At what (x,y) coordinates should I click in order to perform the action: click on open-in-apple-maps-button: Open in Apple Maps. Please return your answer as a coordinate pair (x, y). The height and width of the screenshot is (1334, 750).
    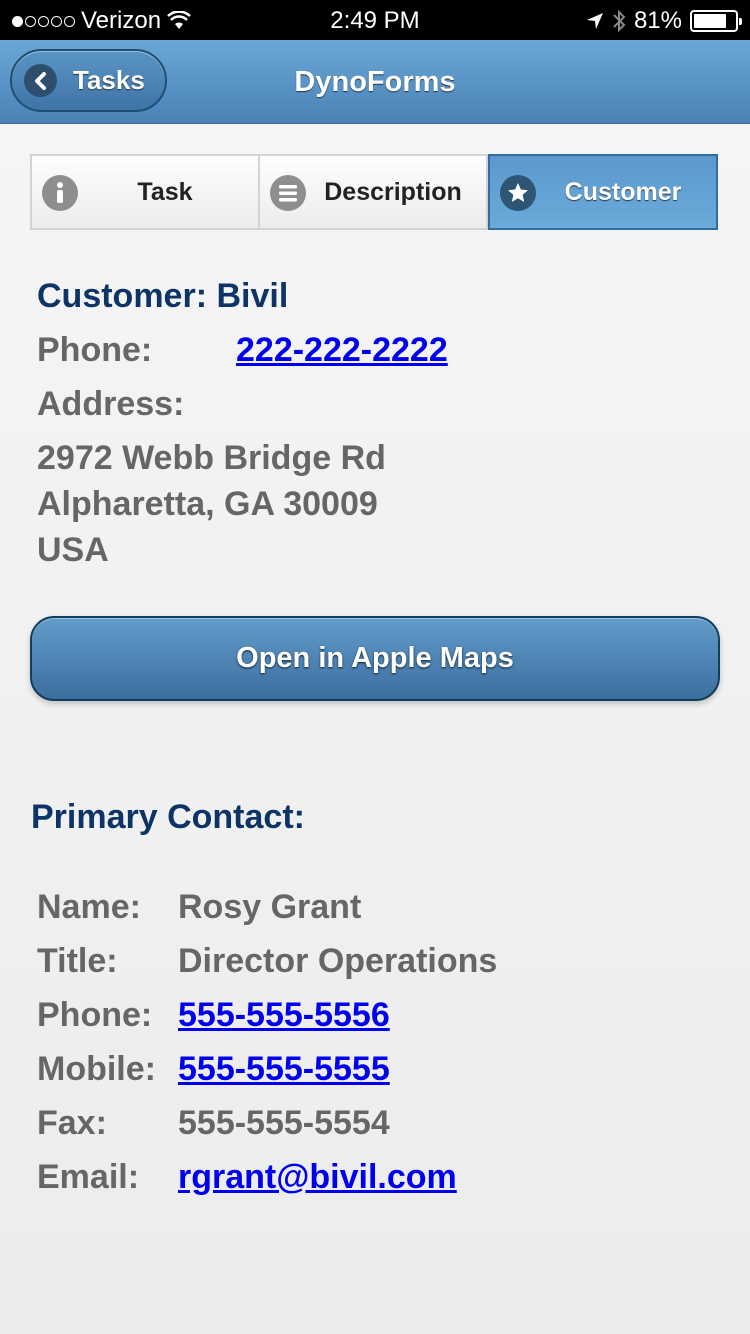
    Looking at the image, I should click on (375, 658).